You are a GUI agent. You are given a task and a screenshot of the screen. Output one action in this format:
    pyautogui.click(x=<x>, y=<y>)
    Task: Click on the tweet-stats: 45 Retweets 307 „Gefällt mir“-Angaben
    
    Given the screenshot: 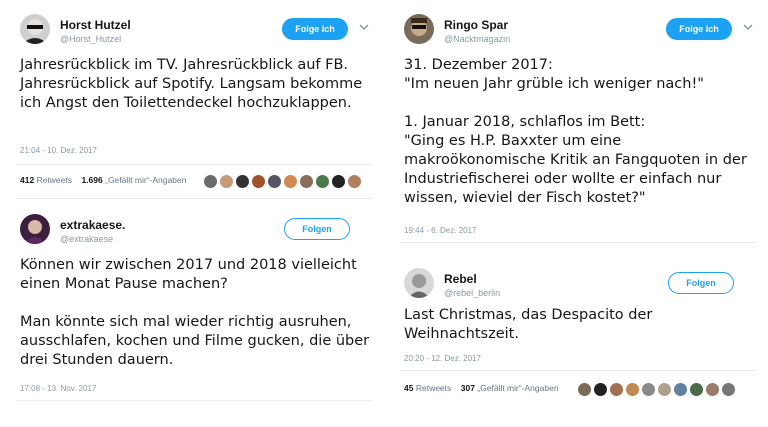 What is the action you would take?
    pyautogui.click(x=481, y=388)
    